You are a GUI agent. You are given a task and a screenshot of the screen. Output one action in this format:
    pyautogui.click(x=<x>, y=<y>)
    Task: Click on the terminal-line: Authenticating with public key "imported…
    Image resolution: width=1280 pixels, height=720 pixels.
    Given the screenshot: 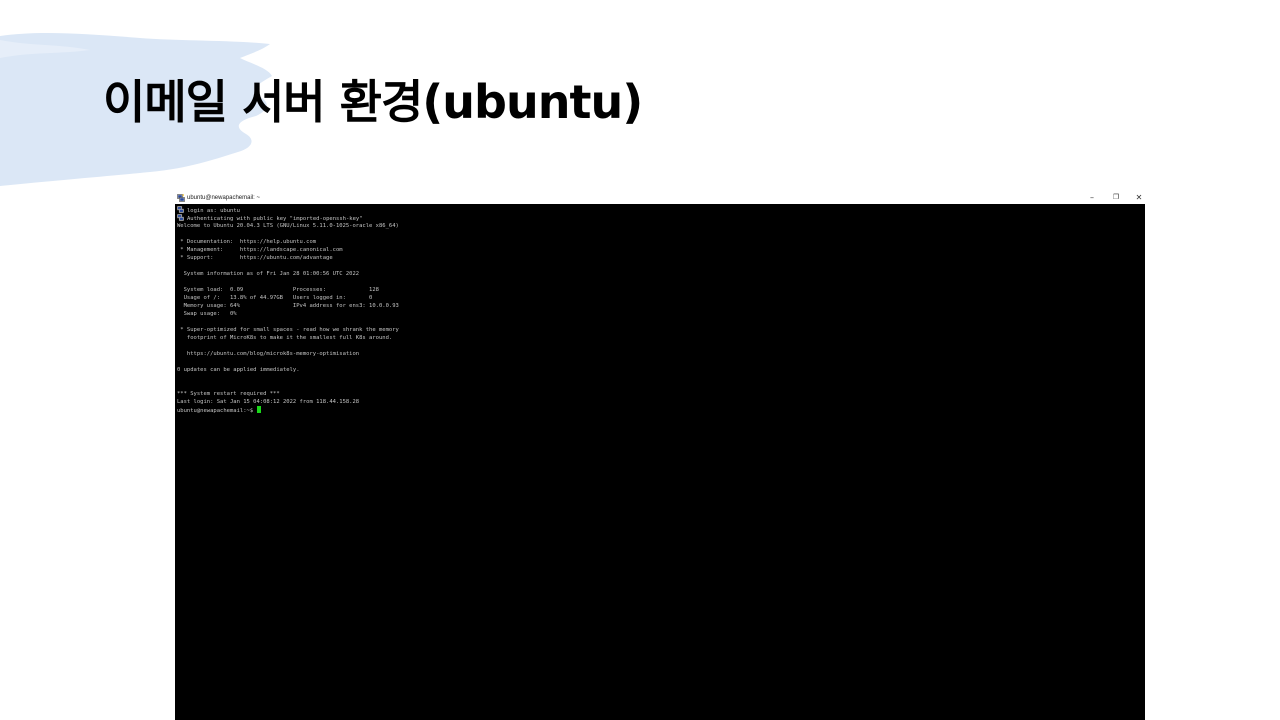 What is the action you would take?
    pyautogui.click(x=270, y=218)
    